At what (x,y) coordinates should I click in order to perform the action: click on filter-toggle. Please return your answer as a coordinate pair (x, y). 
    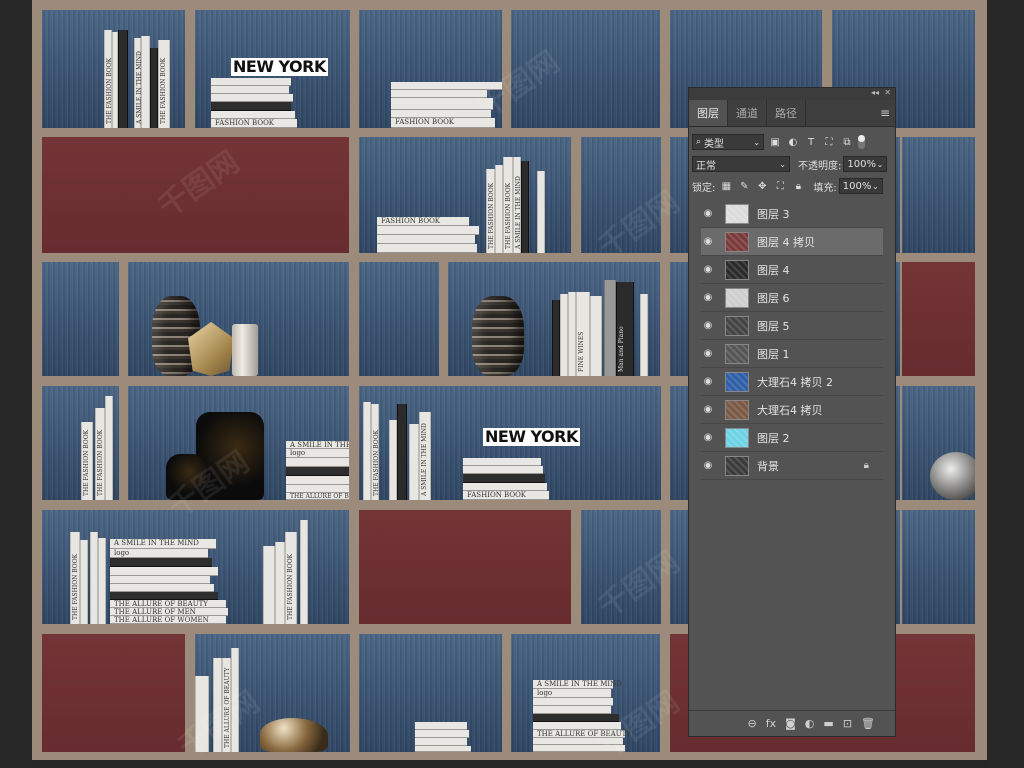
    Looking at the image, I should click on (861, 142).